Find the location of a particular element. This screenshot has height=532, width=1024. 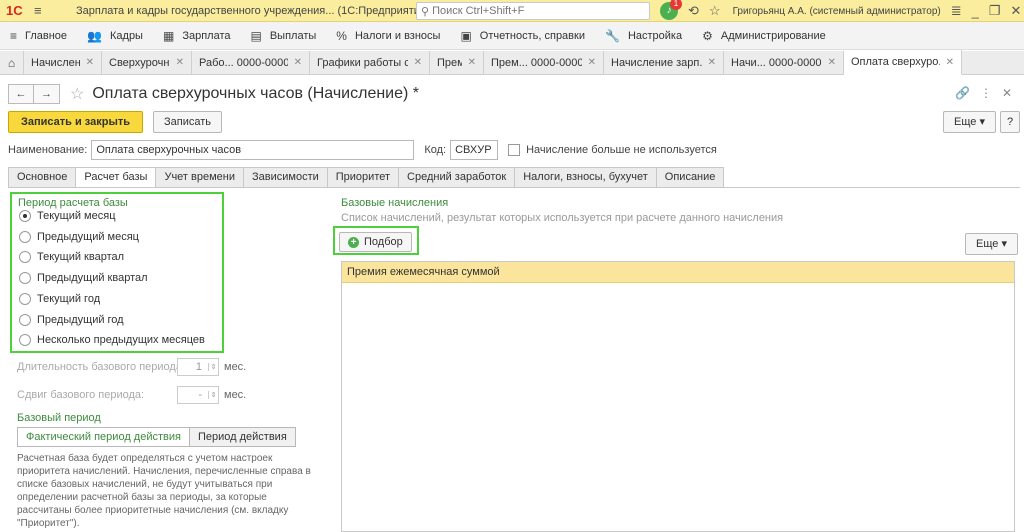

period-option: Текущий год is located at coordinates (59, 298).